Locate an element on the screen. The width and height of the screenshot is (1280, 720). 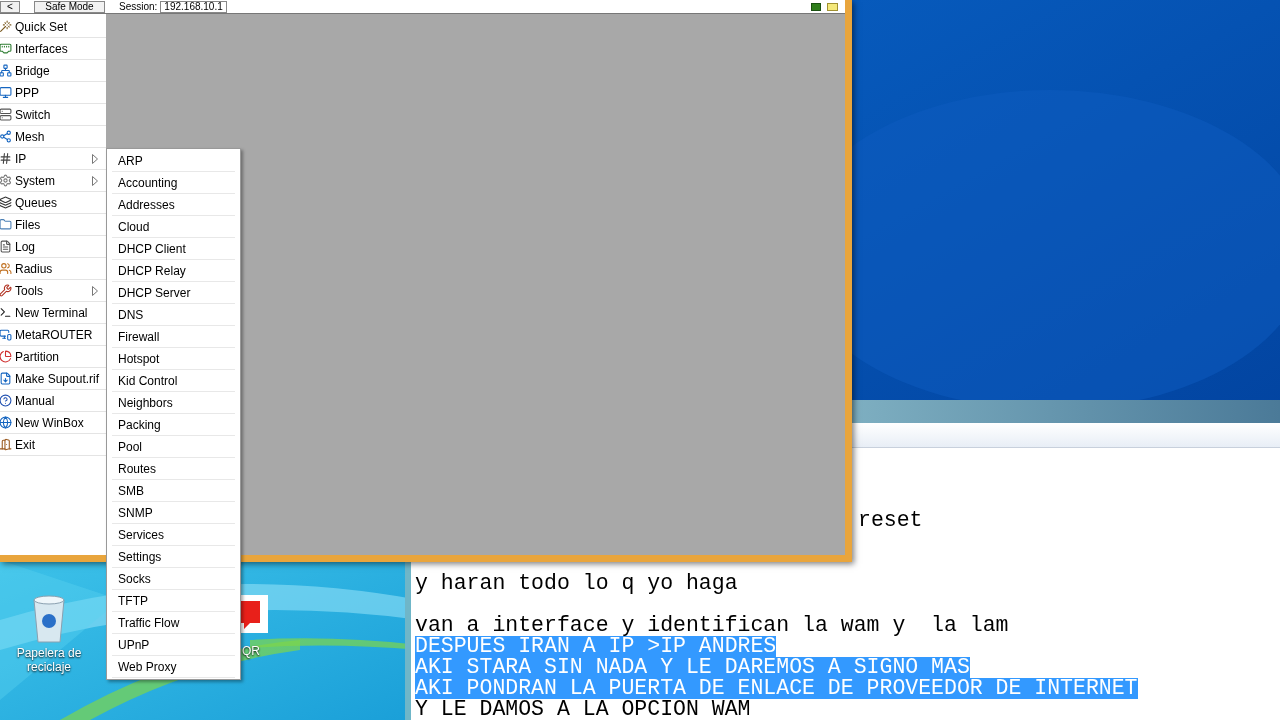
session-label: Session: is located at coordinates (138, 6).